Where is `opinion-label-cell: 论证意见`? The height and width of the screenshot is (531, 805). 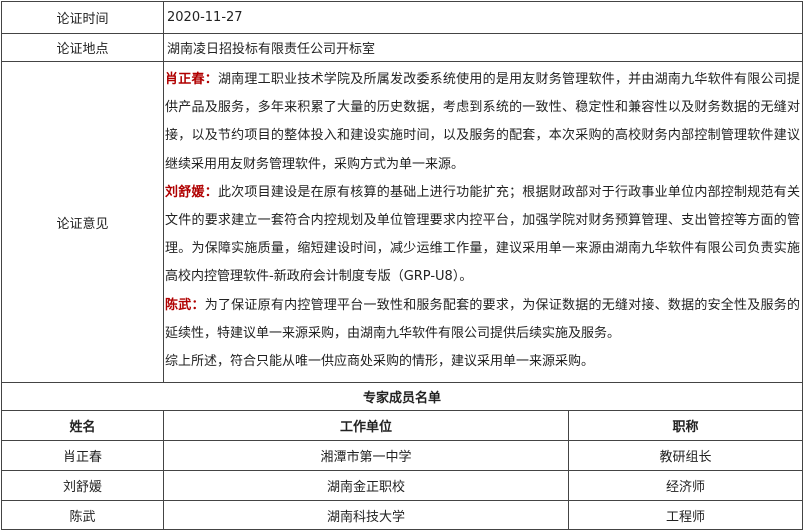
opinion-label-cell: 论证意见 is located at coordinates (82, 222).